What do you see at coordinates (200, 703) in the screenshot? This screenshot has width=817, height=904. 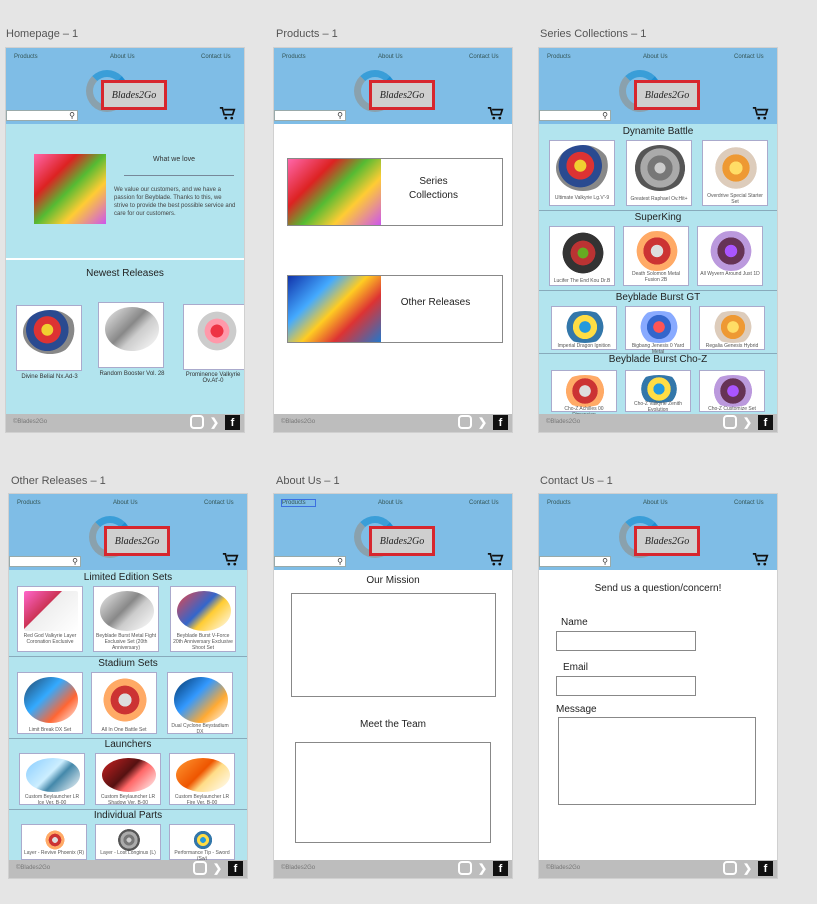 I see `product-card: Dual Cyclone Beystadium DX` at bounding box center [200, 703].